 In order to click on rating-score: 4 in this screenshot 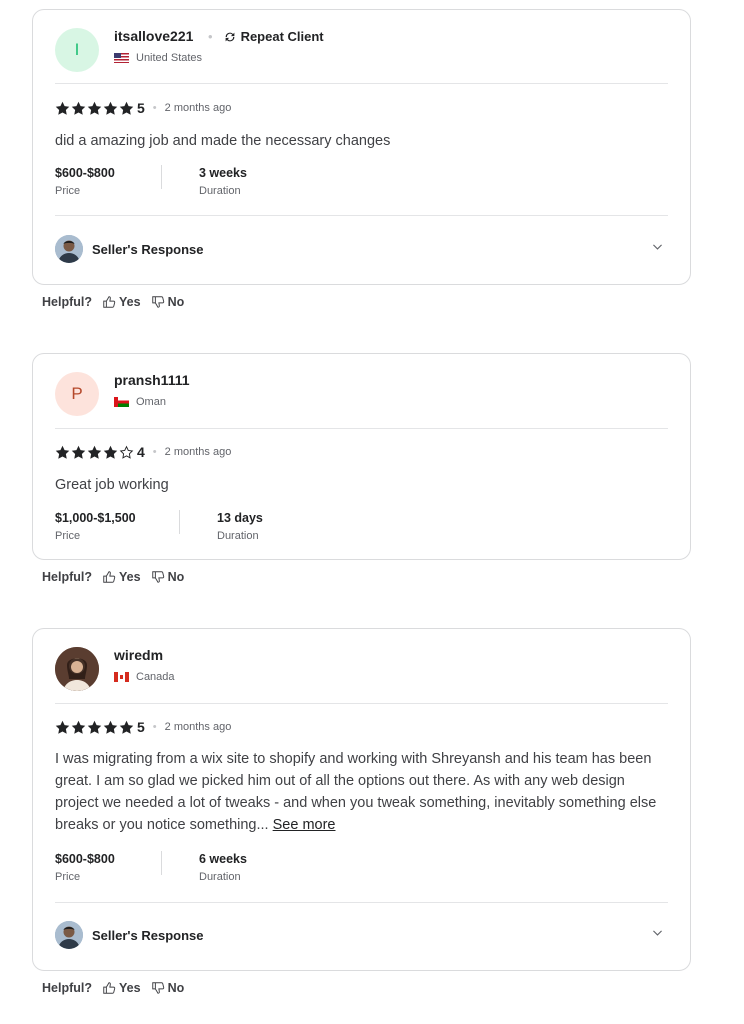, I will do `click(141, 452)`.